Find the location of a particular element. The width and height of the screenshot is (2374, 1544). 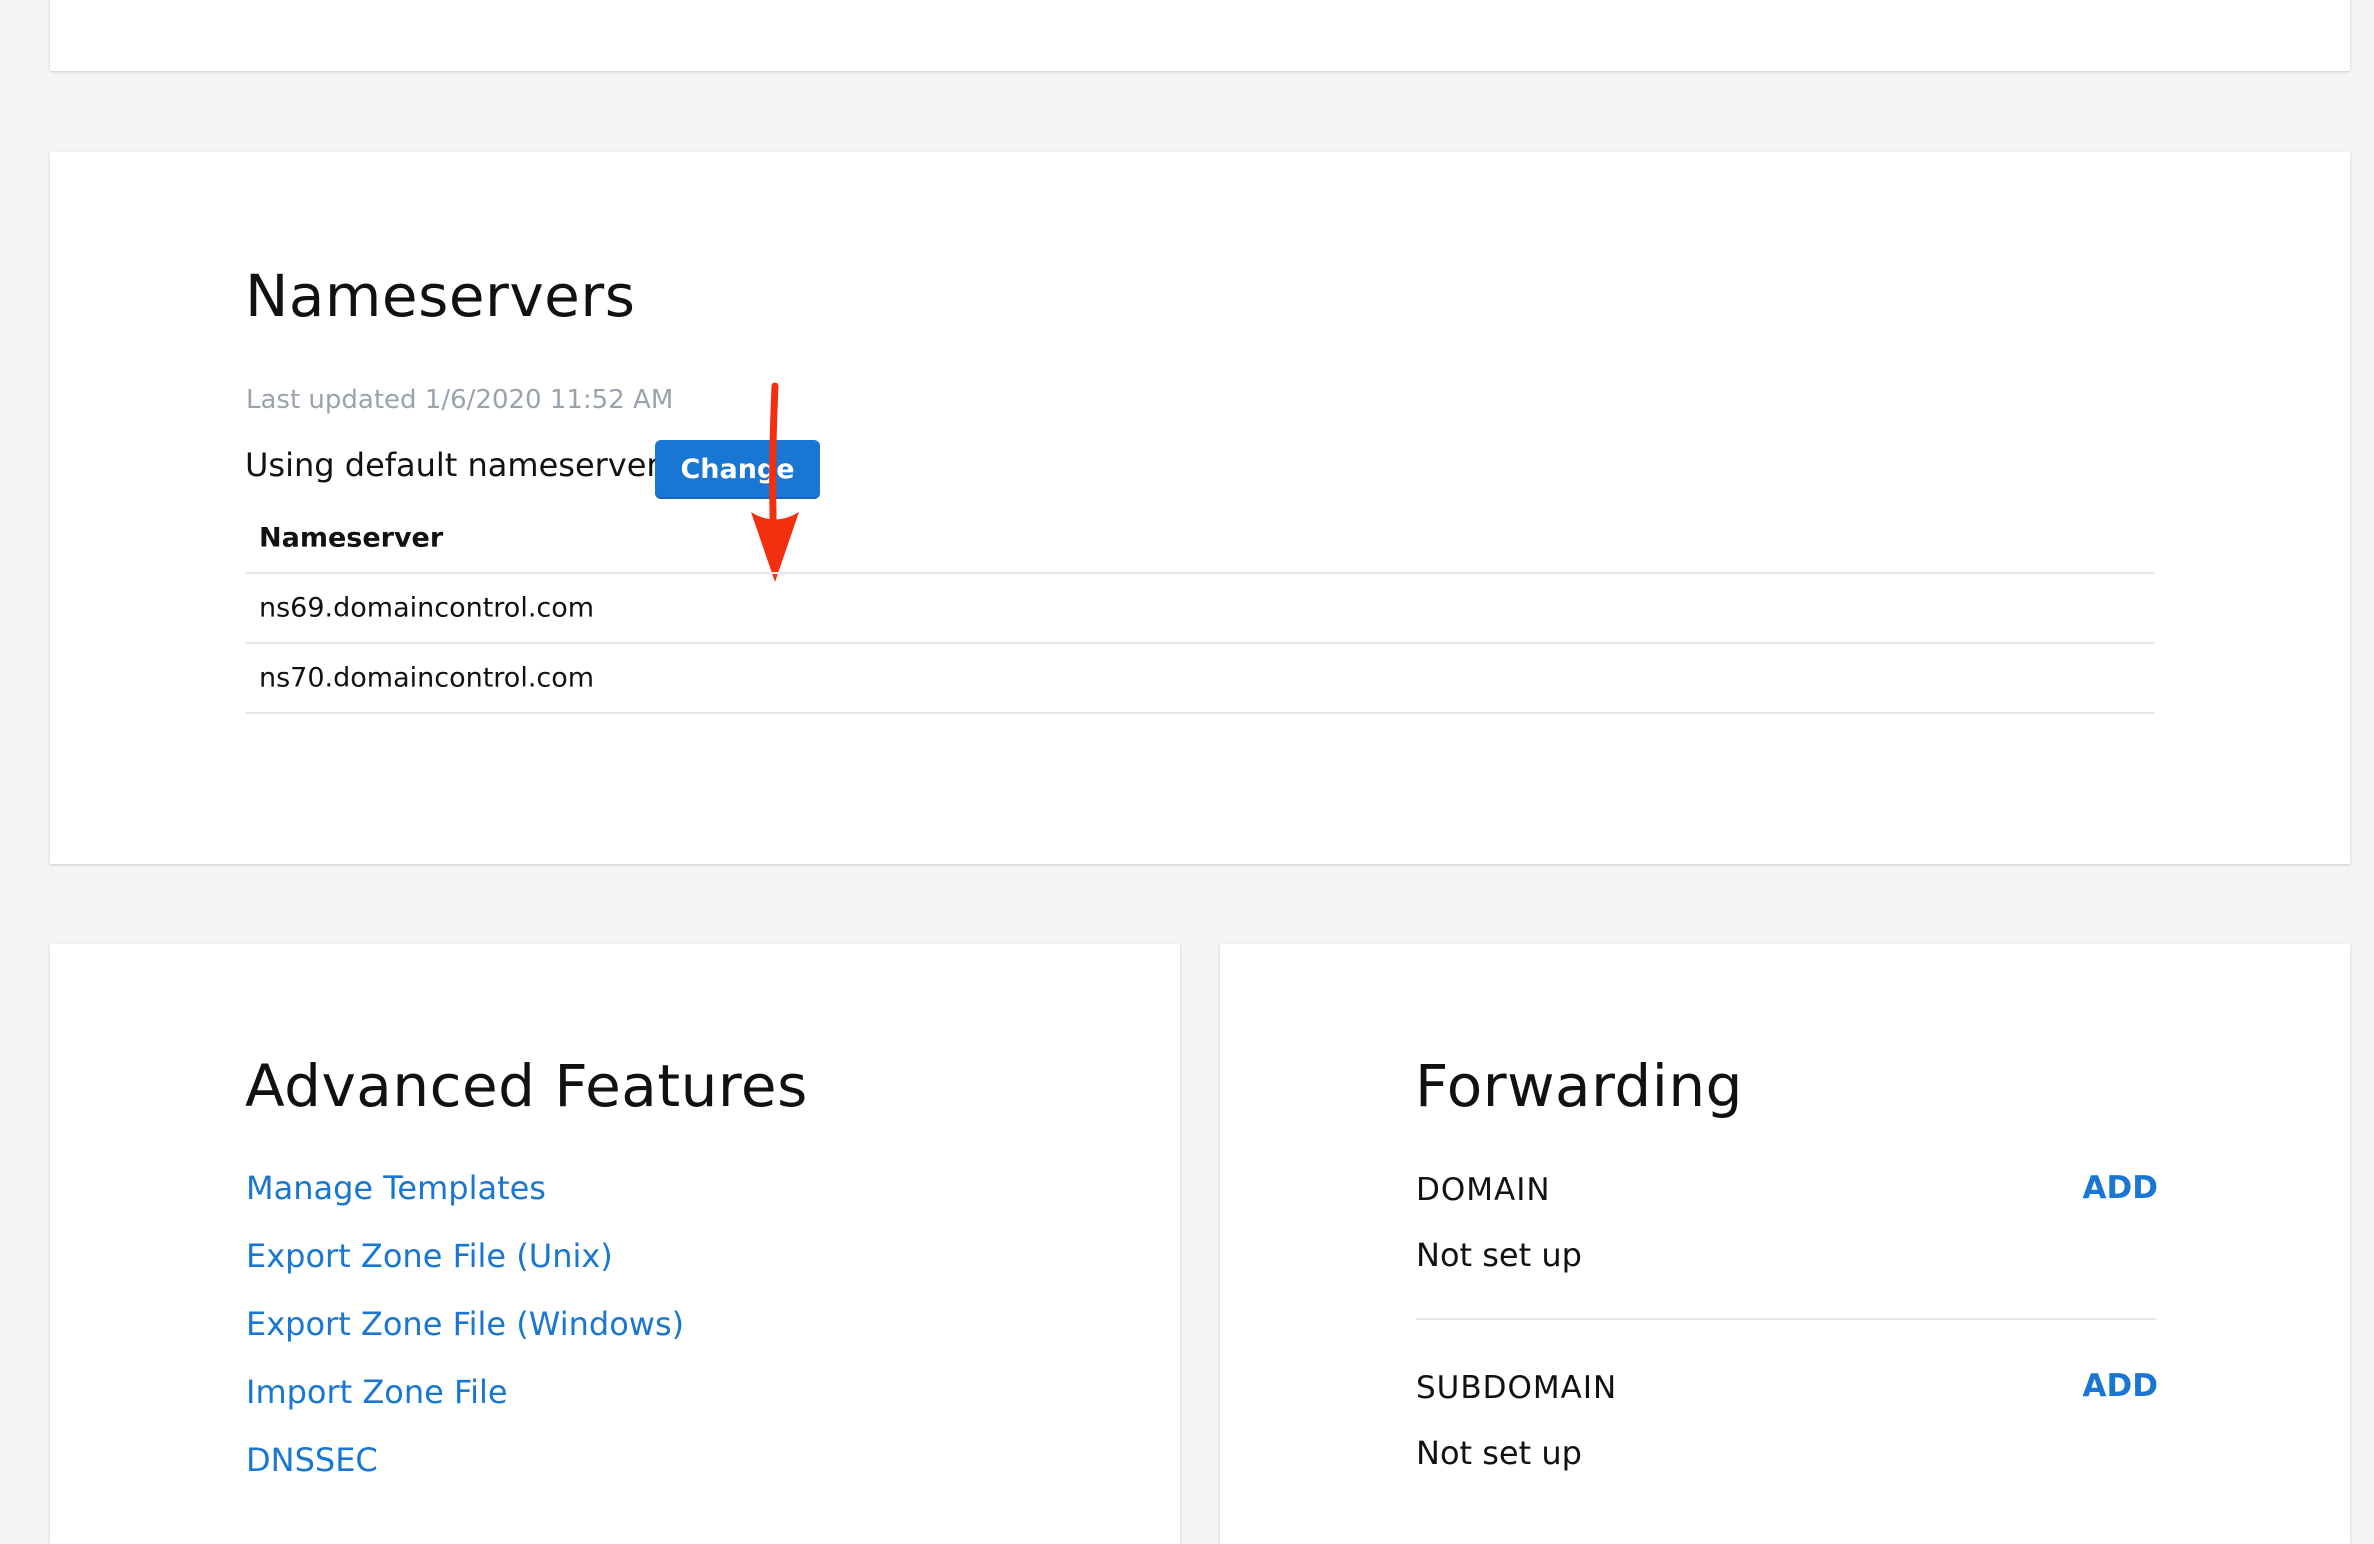

top-card is located at coordinates (1200, 35).